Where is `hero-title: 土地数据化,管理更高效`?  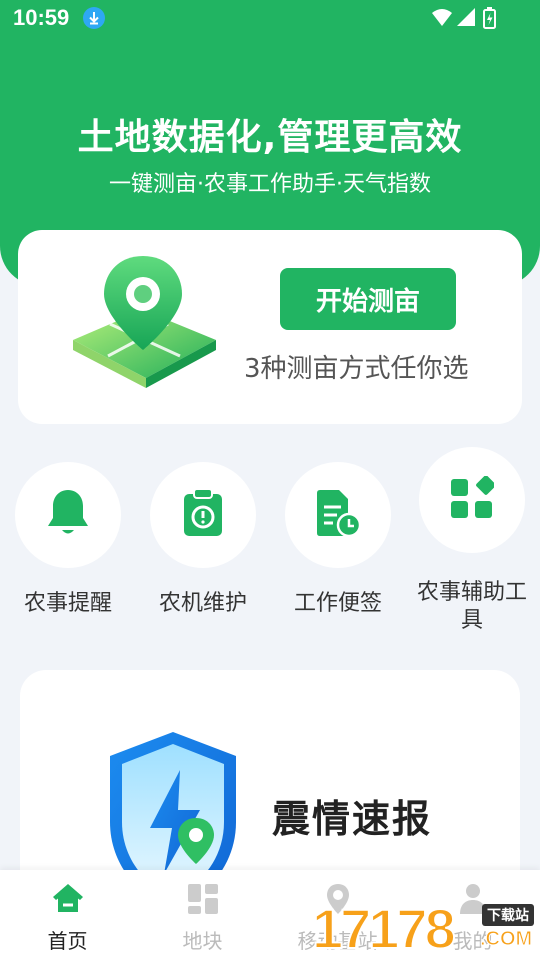 hero-title: 土地数据化,管理更高效 is located at coordinates (270, 137).